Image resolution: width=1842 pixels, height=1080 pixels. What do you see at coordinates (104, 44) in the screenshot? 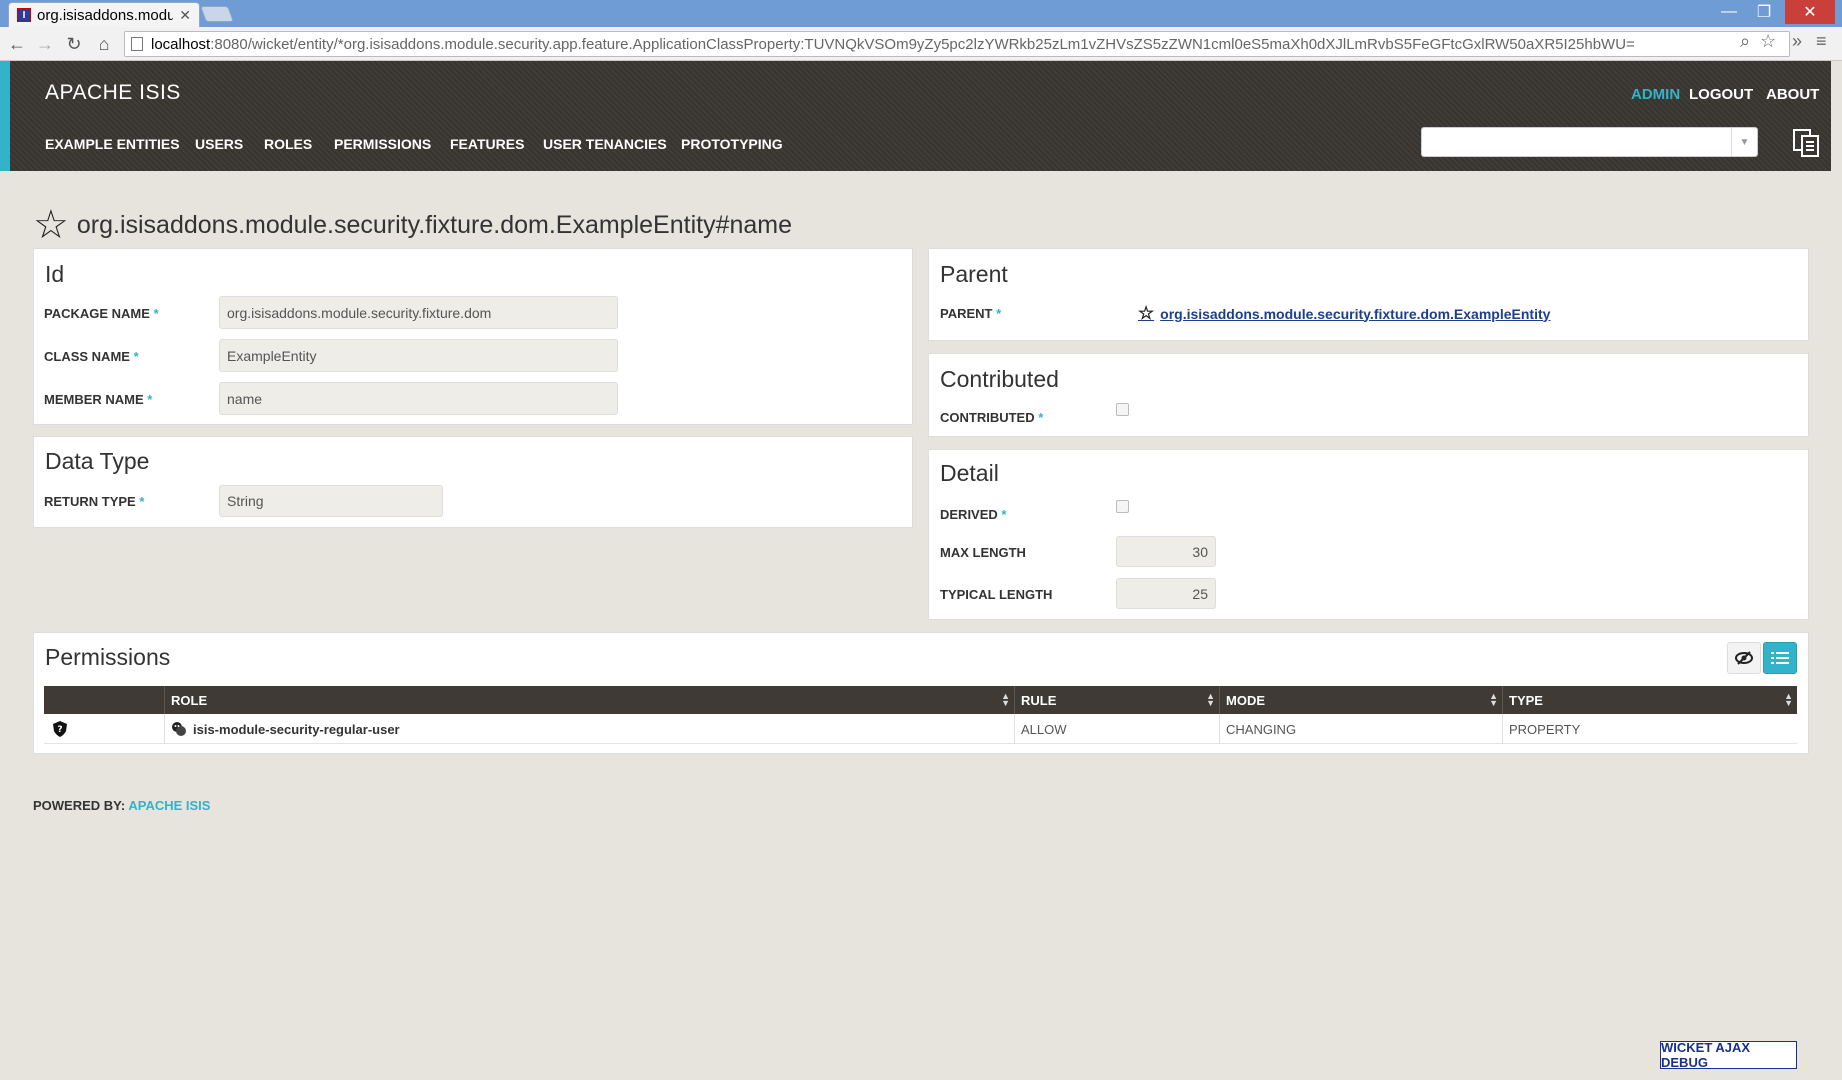
I see `home-icon: ⌂` at bounding box center [104, 44].